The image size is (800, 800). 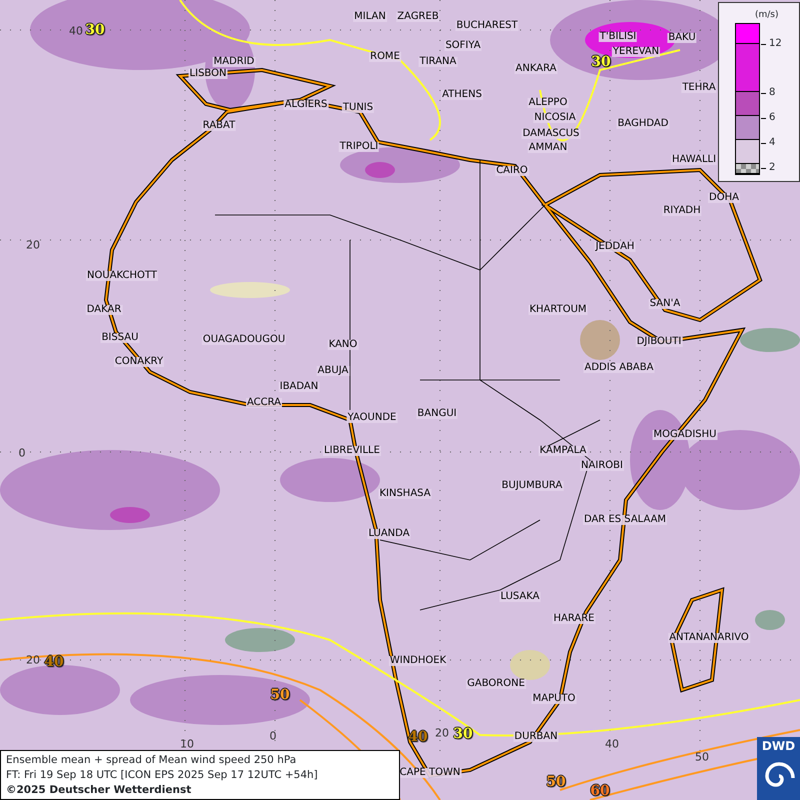 What do you see at coordinates (724, 198) in the screenshot?
I see `city-label: DOHA` at bounding box center [724, 198].